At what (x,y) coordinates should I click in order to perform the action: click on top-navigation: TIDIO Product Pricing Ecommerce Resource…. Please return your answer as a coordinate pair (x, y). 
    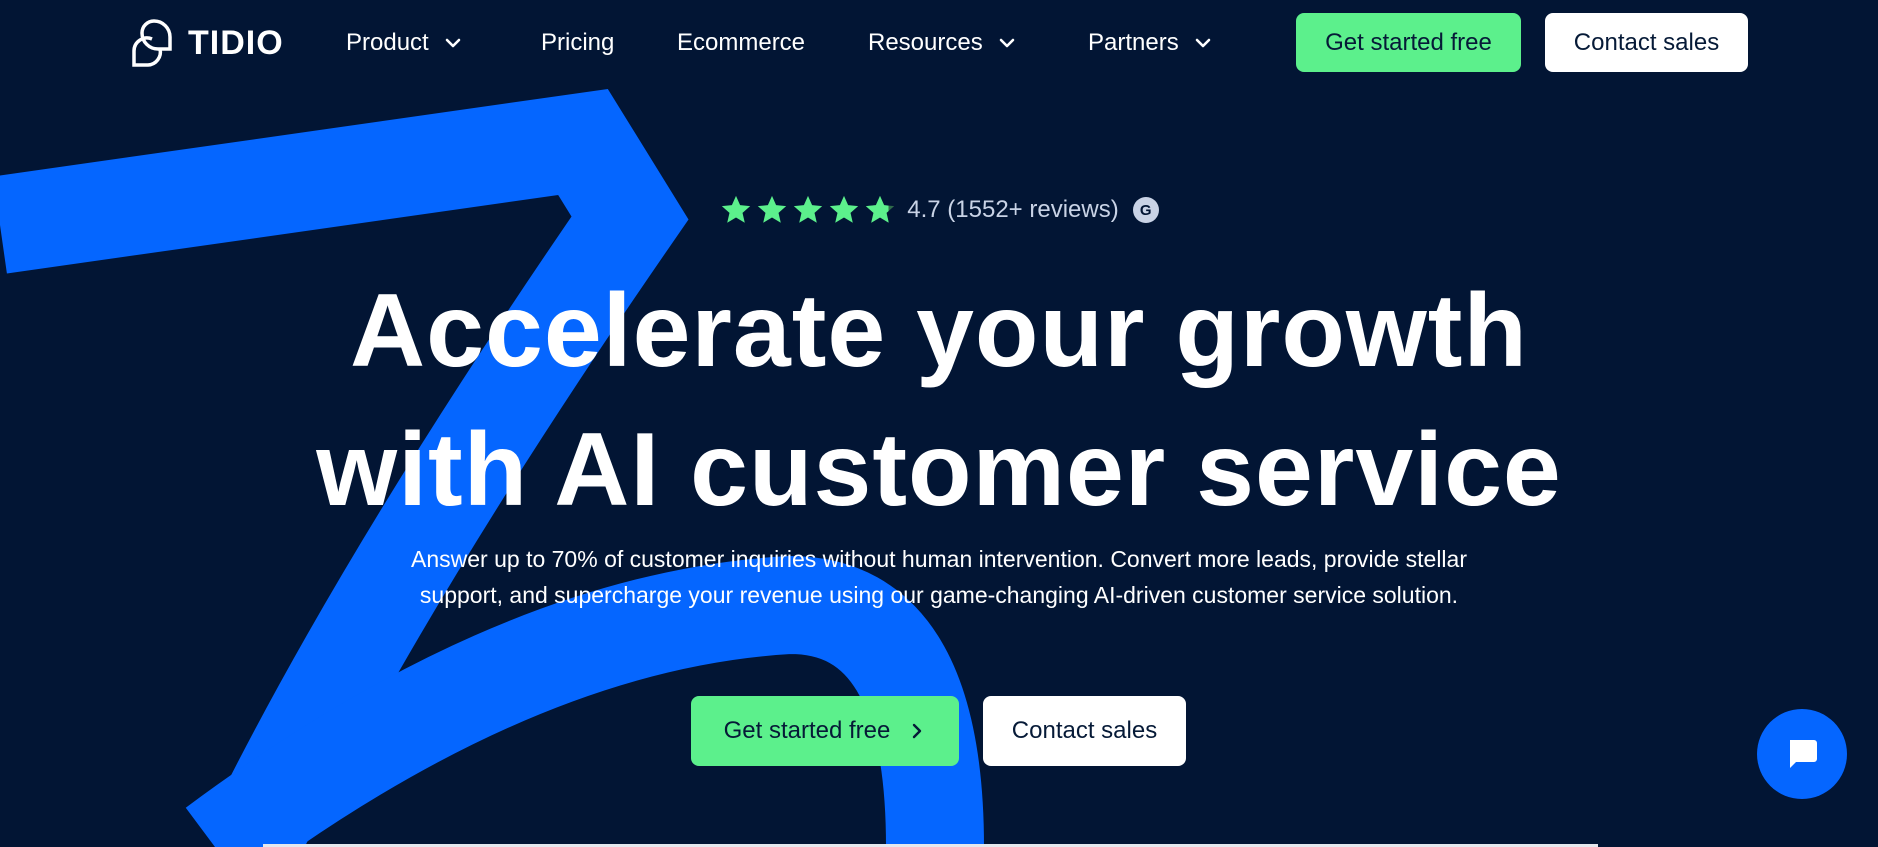
    Looking at the image, I should click on (939, 43).